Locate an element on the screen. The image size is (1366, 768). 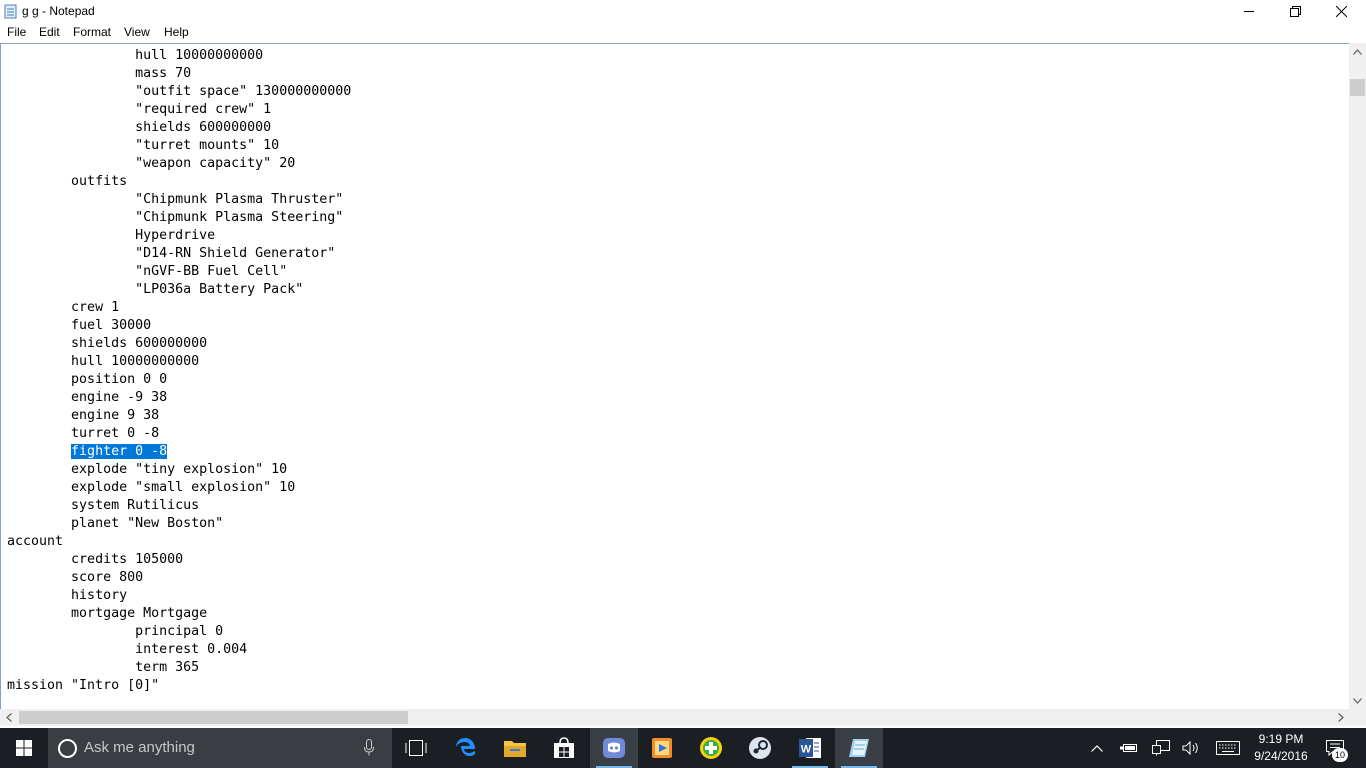
minimize-button is located at coordinates (1249, 11).